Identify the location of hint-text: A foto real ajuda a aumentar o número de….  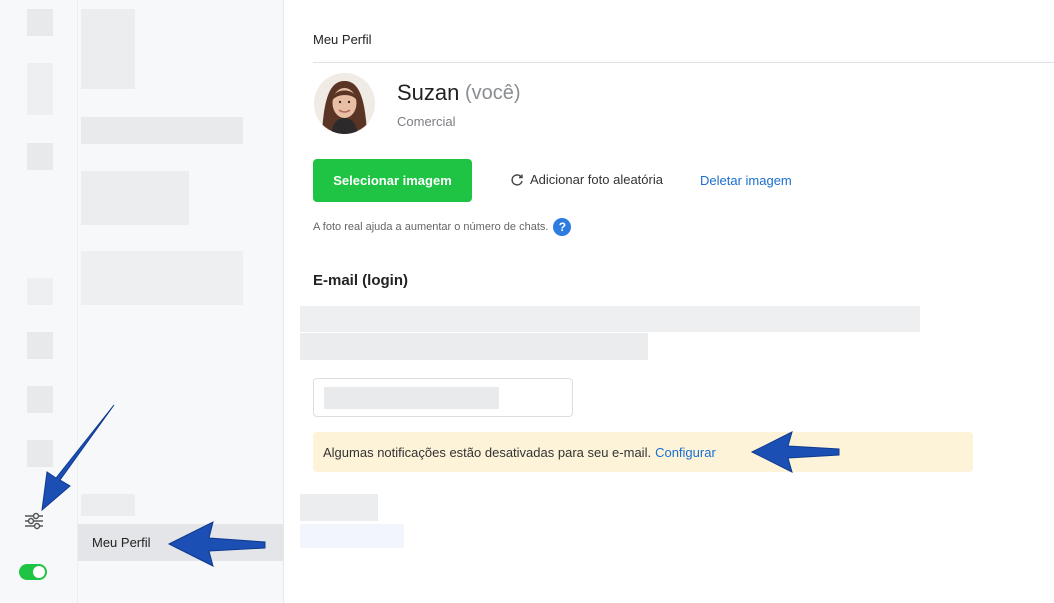
(431, 227).